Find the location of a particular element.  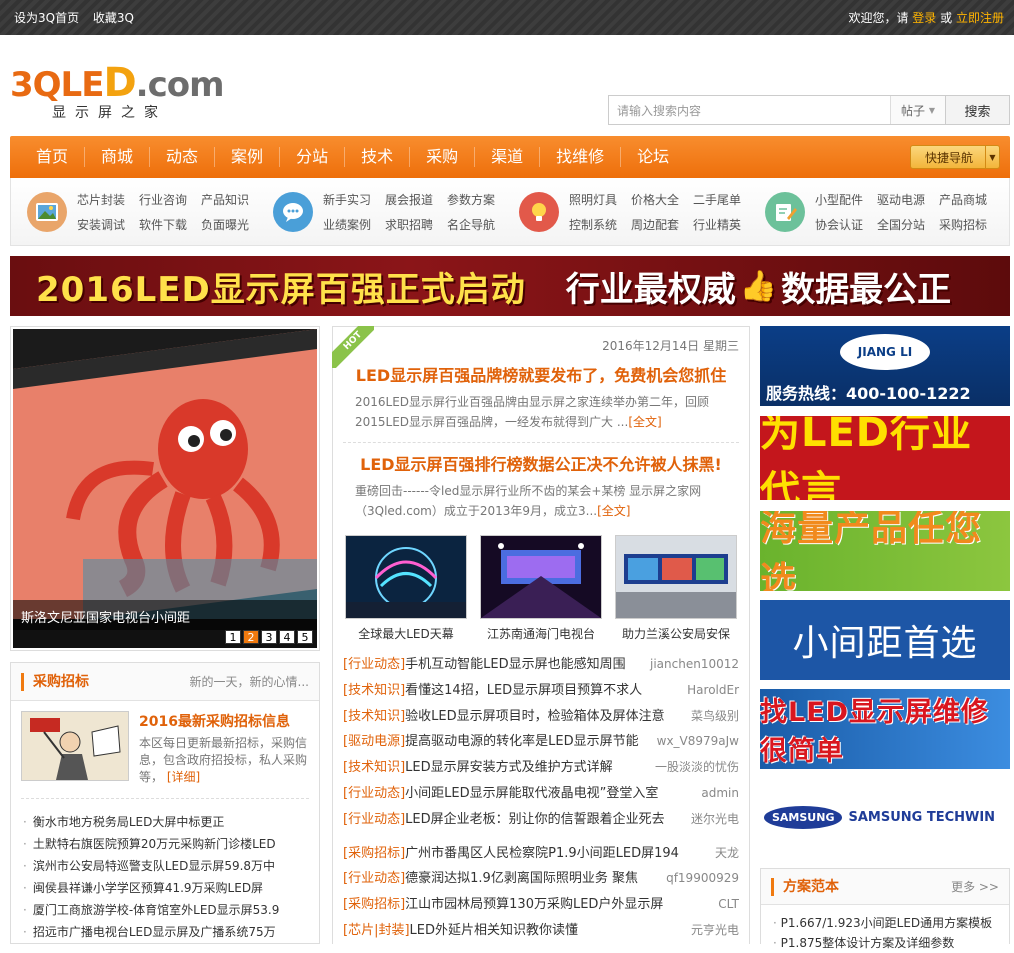

cat-link: 业绩案例 is located at coordinates (347, 224).